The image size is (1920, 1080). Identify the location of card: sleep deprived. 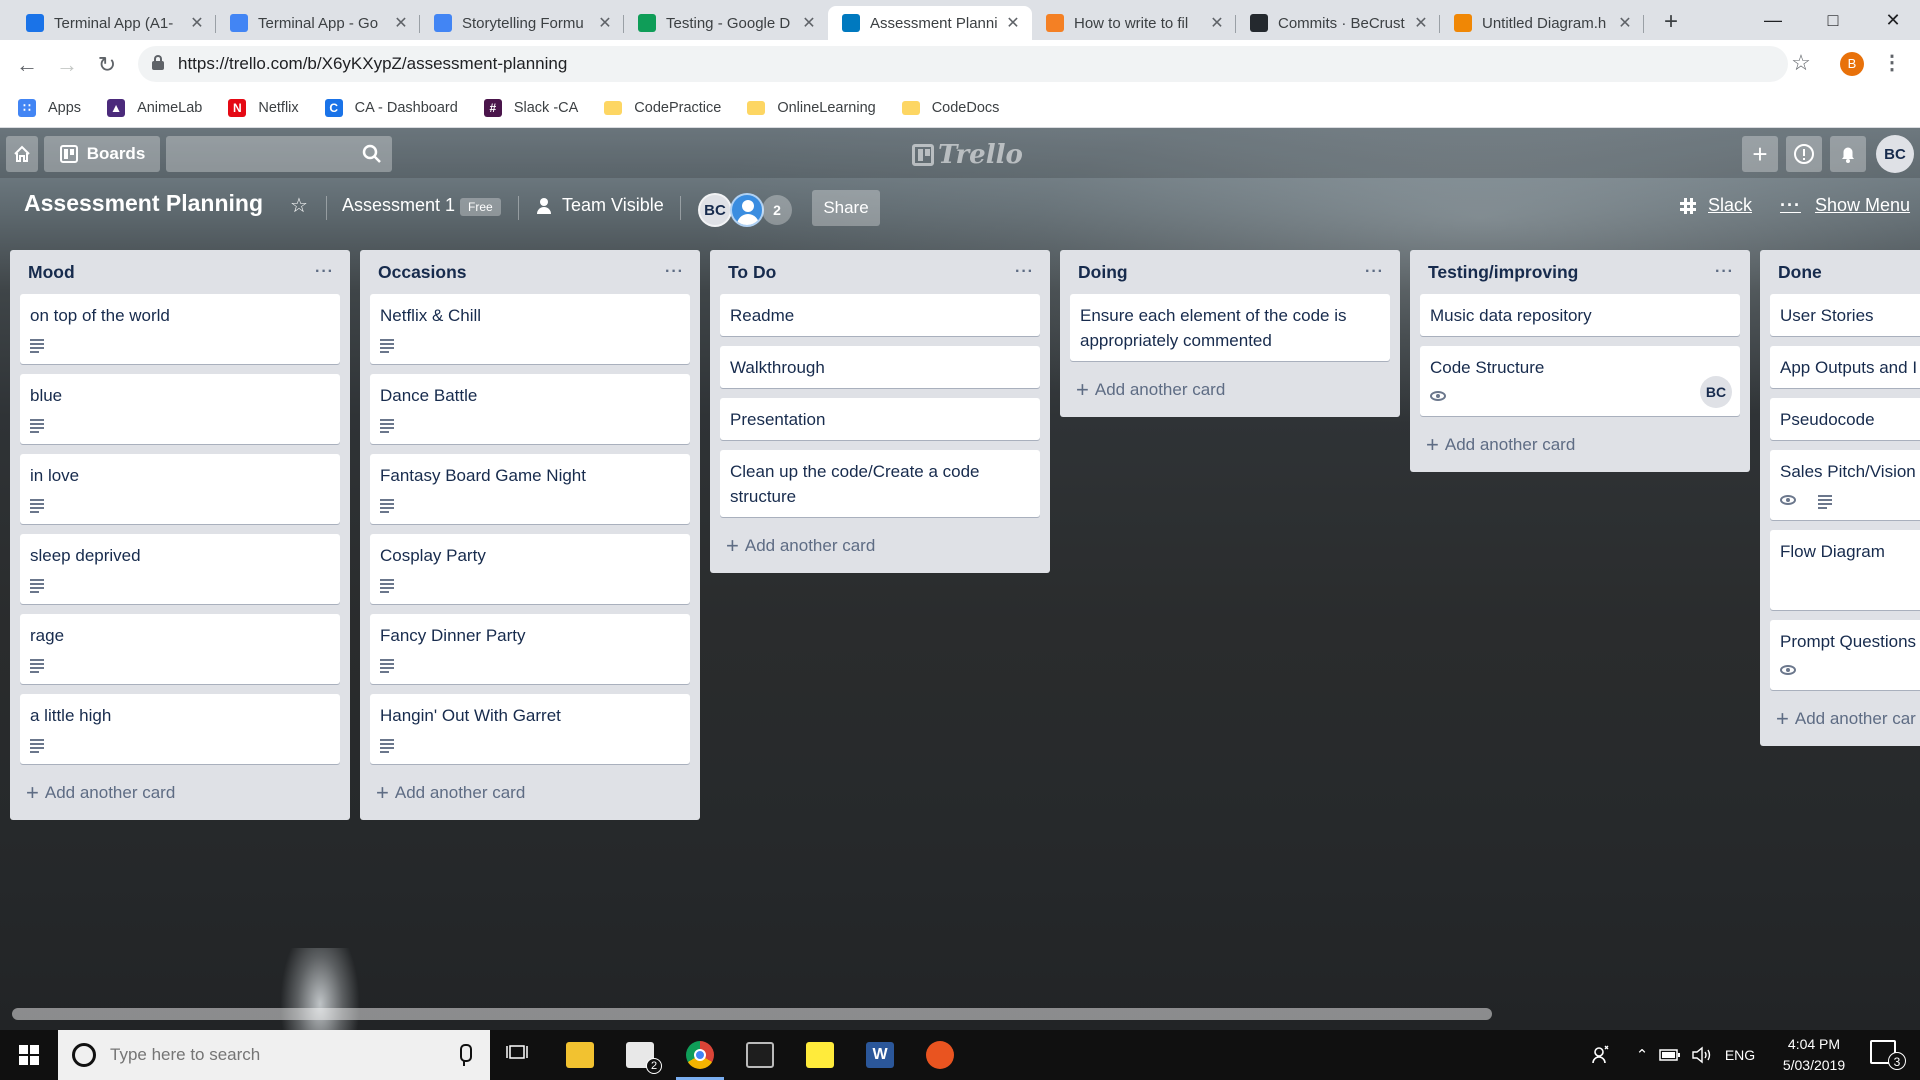
(180, 569).